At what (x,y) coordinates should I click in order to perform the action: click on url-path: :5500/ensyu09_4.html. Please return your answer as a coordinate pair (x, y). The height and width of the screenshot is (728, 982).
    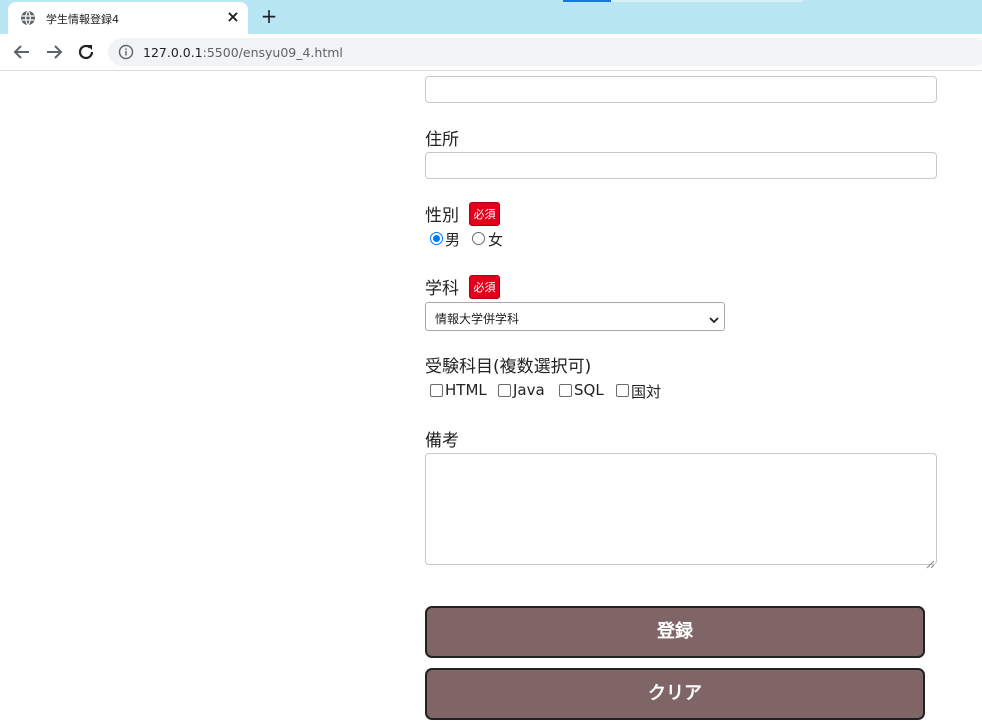
    Looking at the image, I should click on (272, 52).